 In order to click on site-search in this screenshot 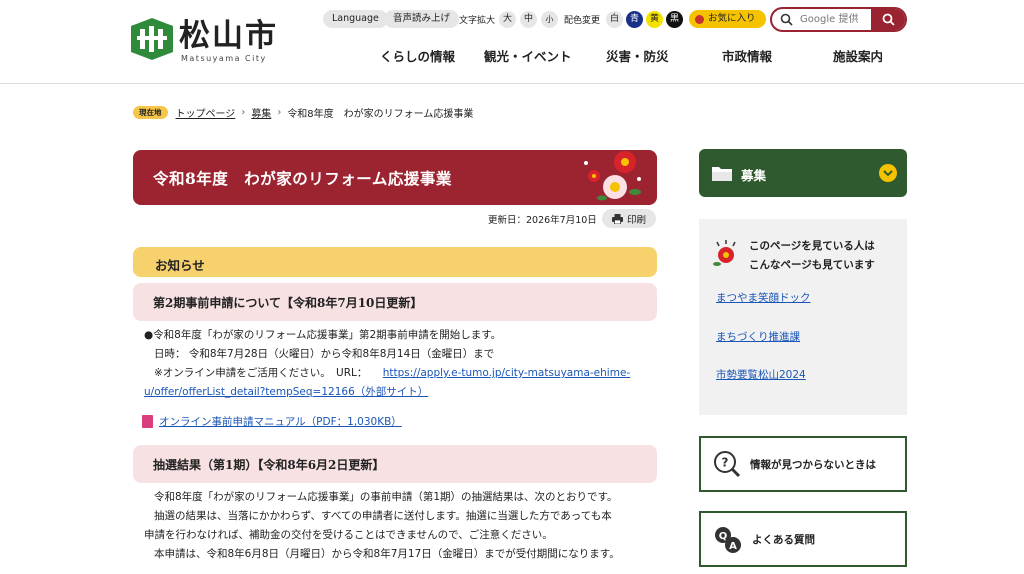, I will do `click(838, 19)`.